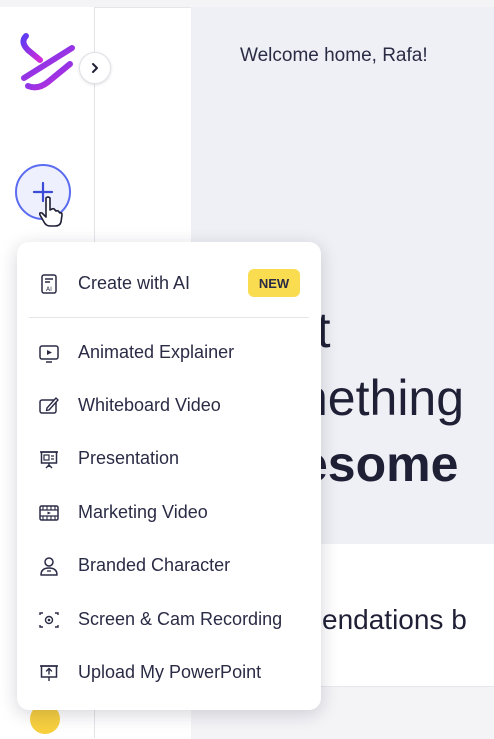  I want to click on menu-item-label: Create with AI, so click(134, 283).